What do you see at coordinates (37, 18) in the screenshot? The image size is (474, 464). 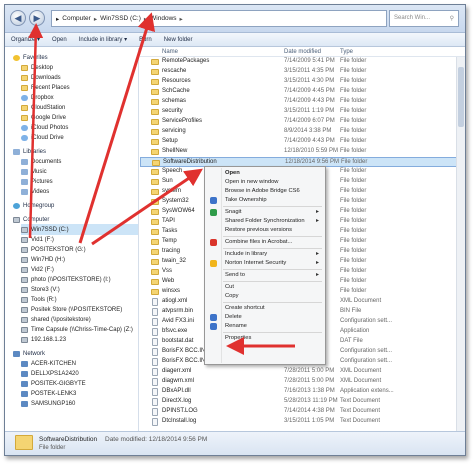 I see `forward-button: ▶` at bounding box center [37, 18].